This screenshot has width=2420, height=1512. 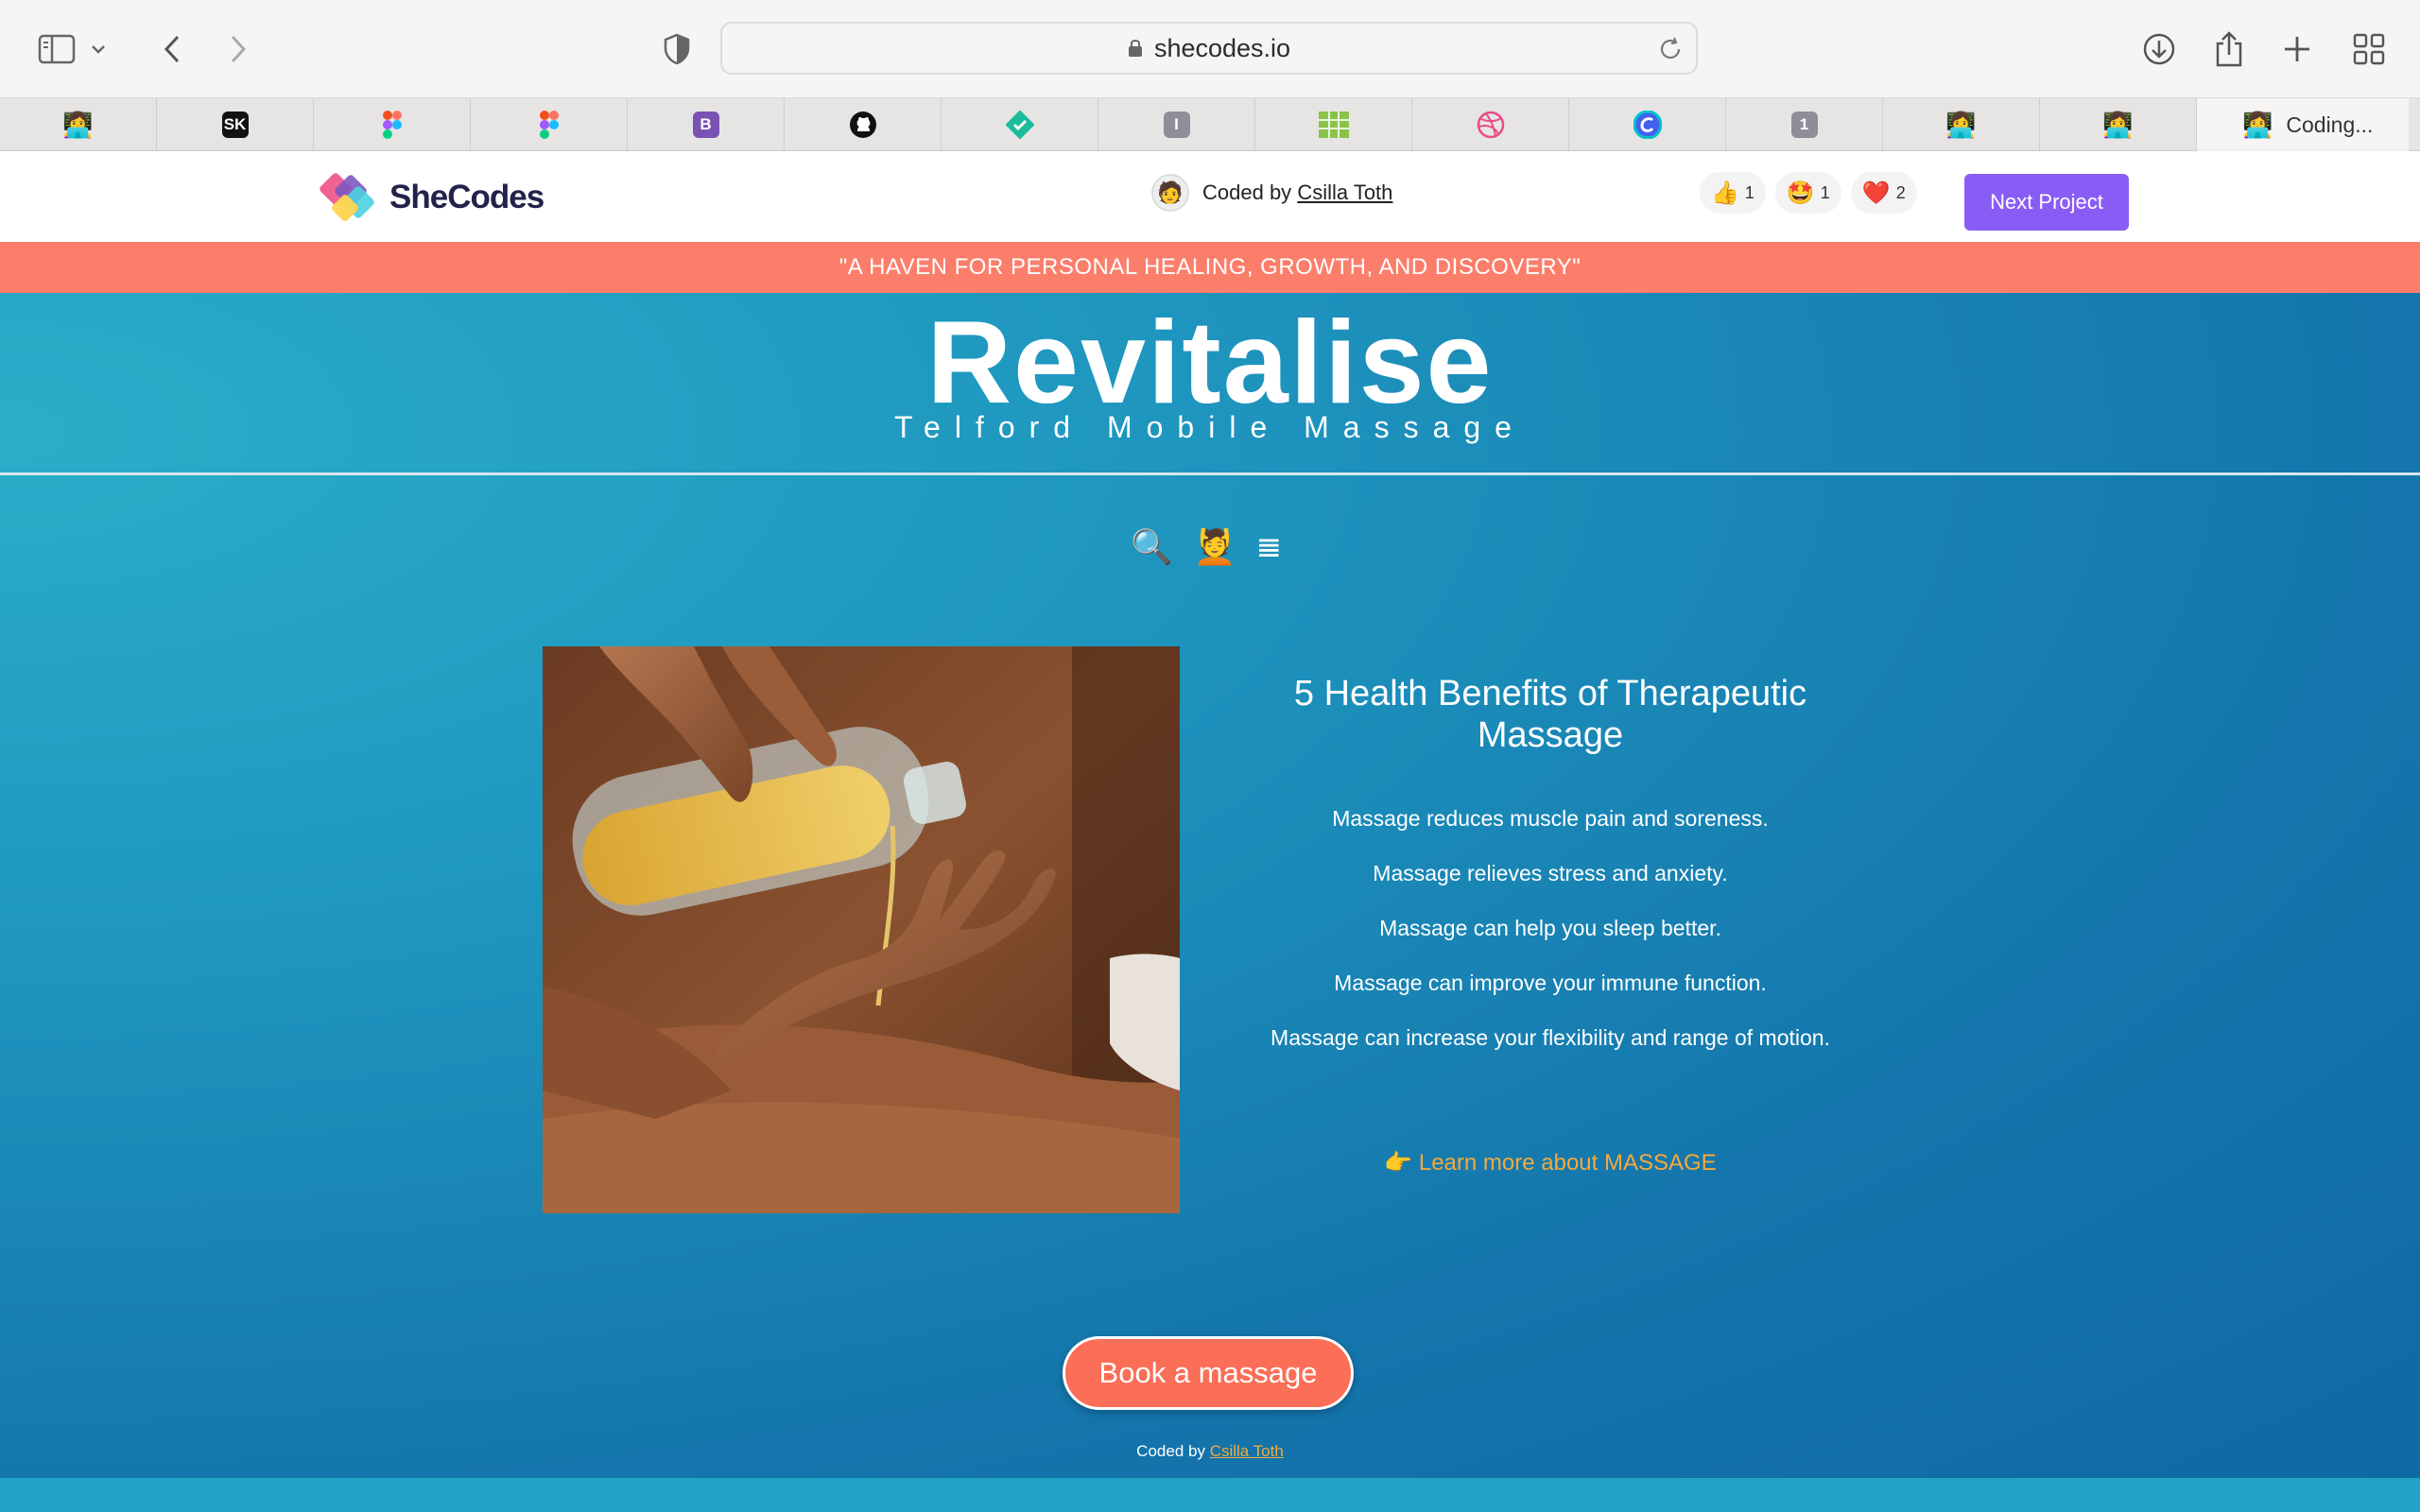 I want to click on tab-13: 👩‍💻, so click(x=1961, y=124).